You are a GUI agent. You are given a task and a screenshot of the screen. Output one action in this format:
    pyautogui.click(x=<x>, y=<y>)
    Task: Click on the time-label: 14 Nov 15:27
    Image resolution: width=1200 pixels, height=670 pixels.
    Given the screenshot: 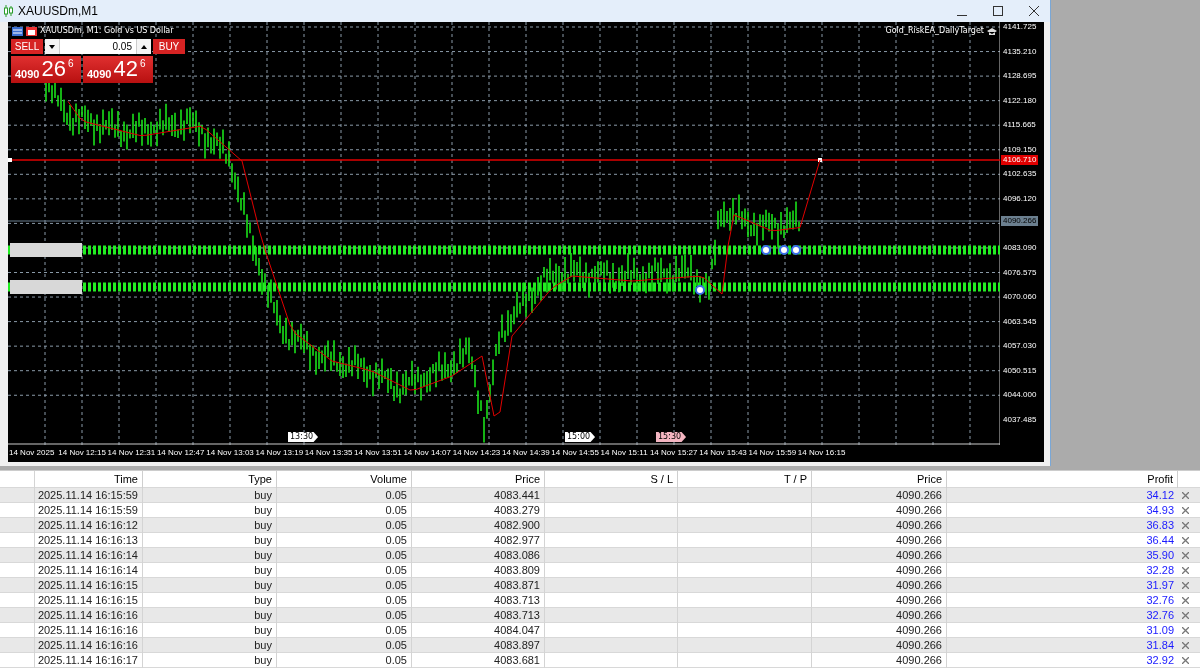 What is the action you would take?
    pyautogui.click(x=673, y=453)
    